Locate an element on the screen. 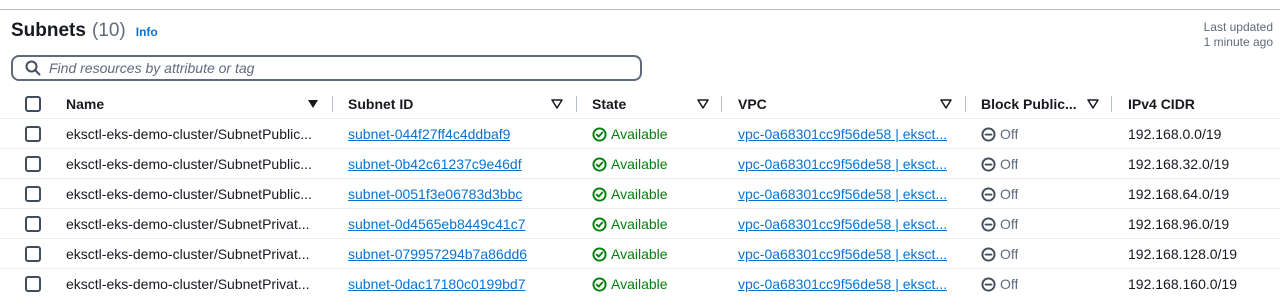 This screenshot has height=305, width=1280. ipv4-cidr: 192.168.64.0/19 is located at coordinates (1179, 194).